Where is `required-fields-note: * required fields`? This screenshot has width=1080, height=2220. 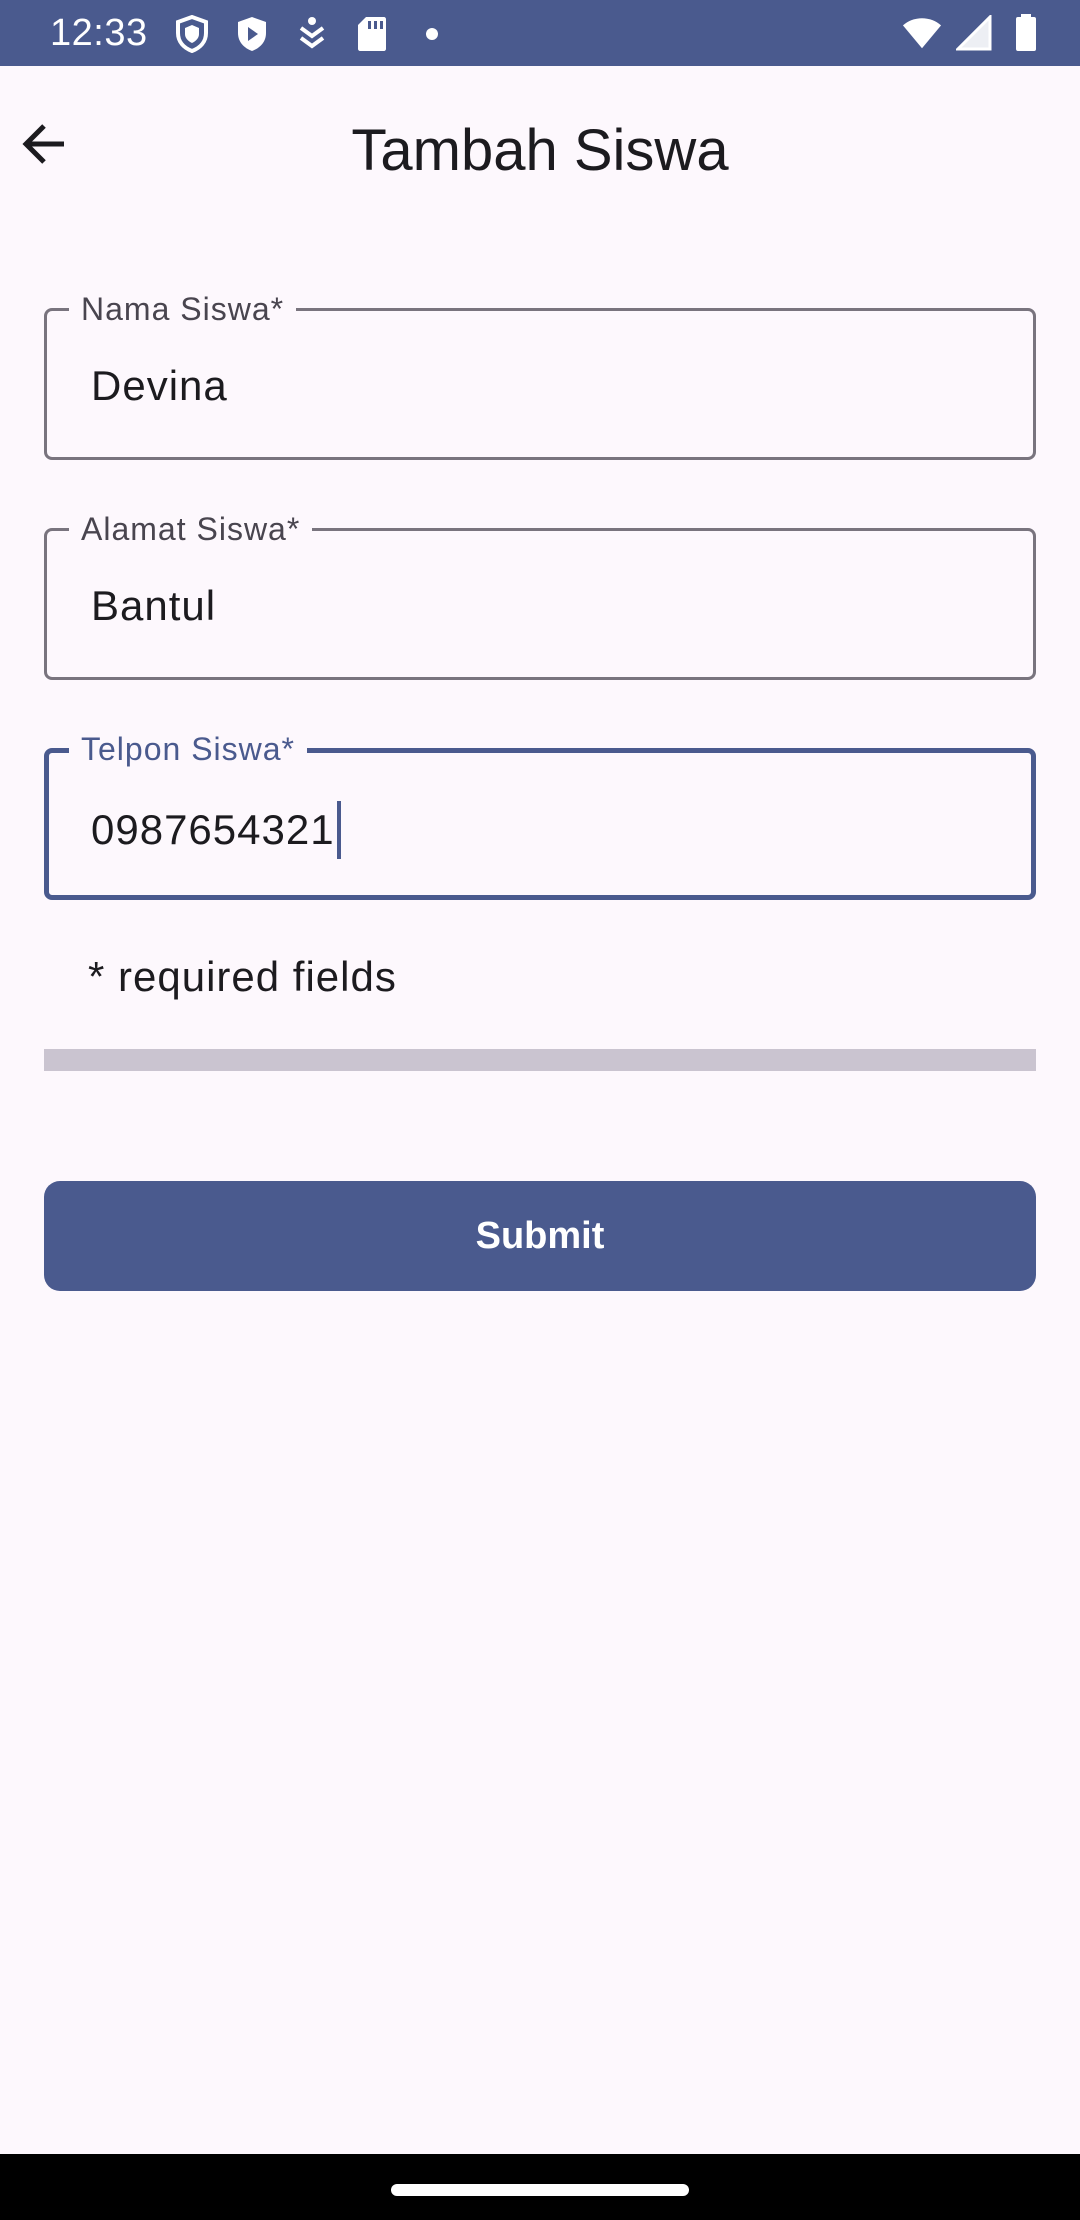 required-fields-note: * required fields is located at coordinates (242, 976).